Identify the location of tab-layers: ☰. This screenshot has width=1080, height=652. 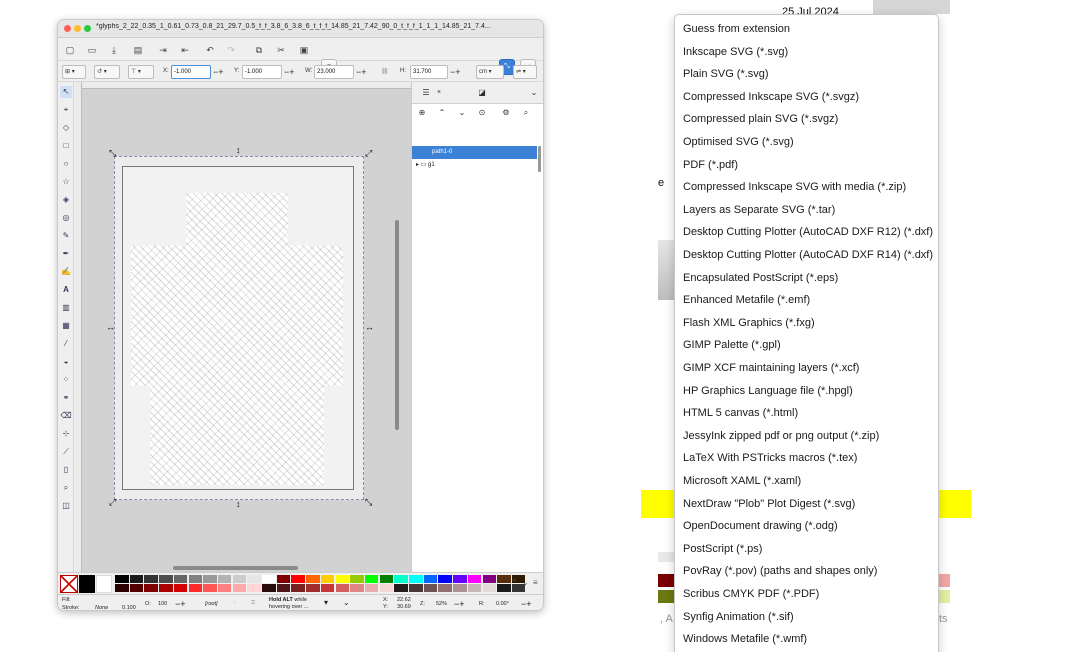
(426, 93).